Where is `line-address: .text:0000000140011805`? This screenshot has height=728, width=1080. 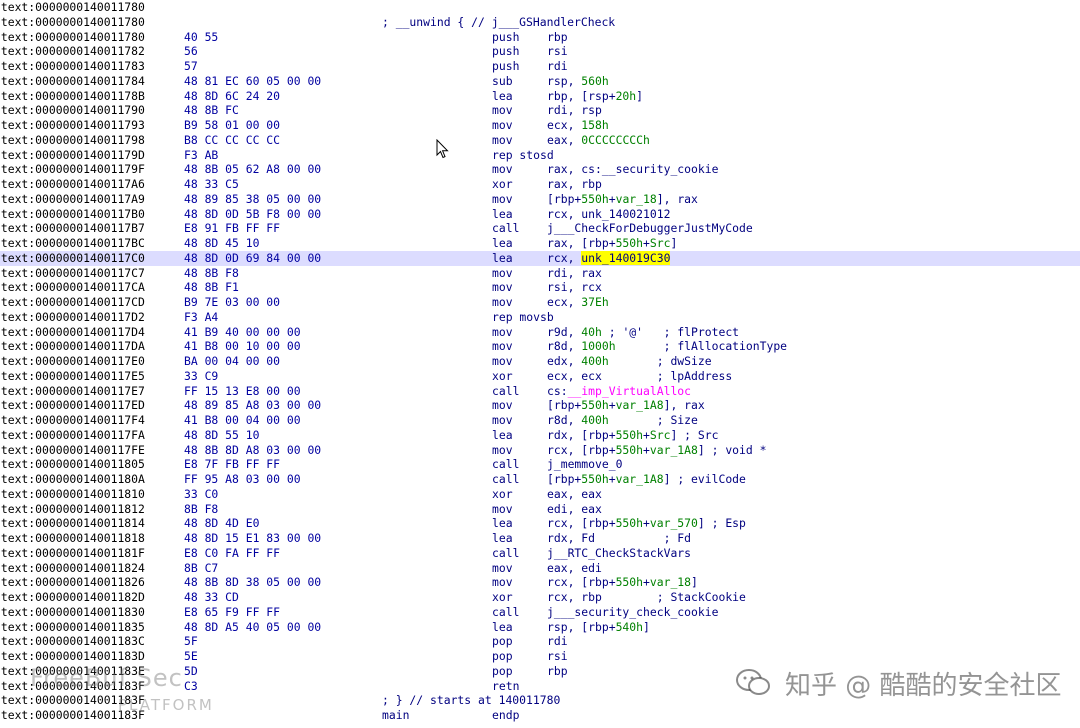
line-address: .text:0000000140011805 is located at coordinates (72, 464).